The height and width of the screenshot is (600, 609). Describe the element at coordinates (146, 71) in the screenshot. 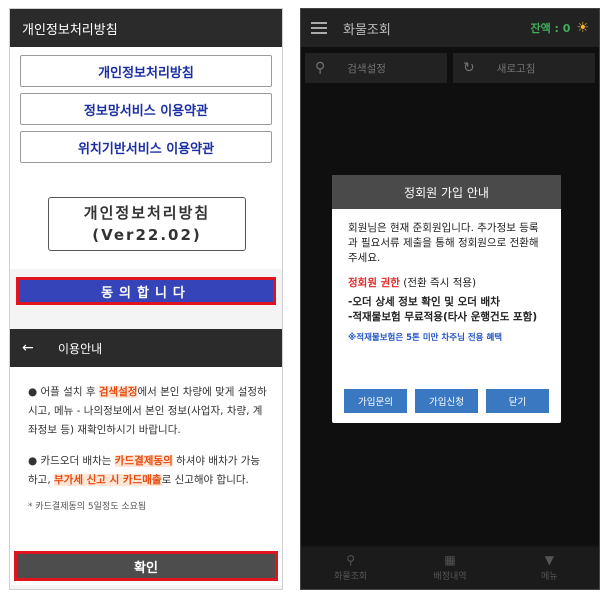

I see `privacy-policy-link: 개인정보처리방침` at that location.